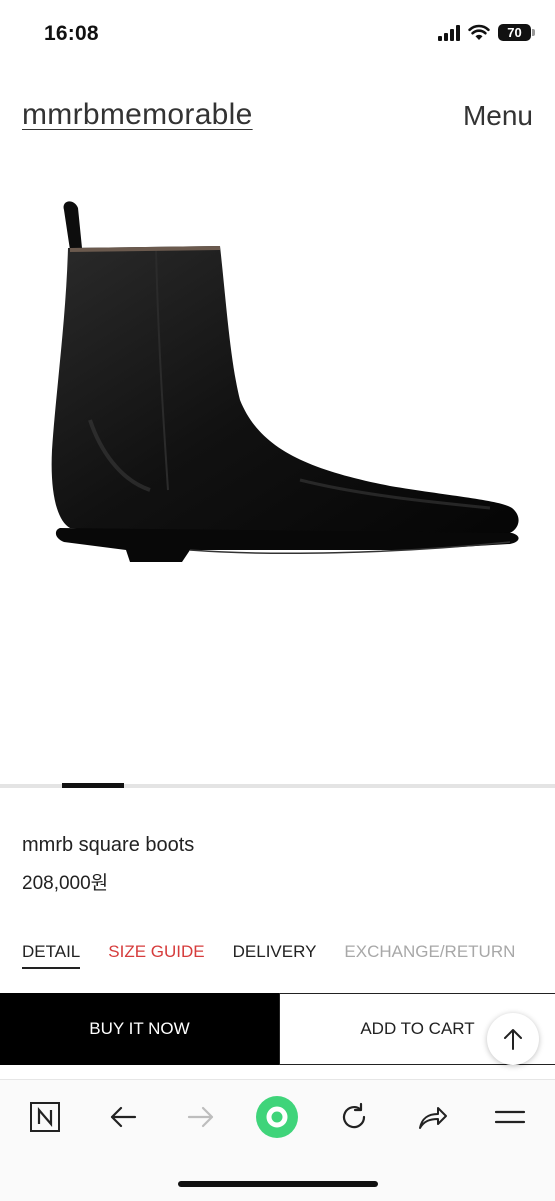  I want to click on back-arrow-icon, so click(123, 1117).